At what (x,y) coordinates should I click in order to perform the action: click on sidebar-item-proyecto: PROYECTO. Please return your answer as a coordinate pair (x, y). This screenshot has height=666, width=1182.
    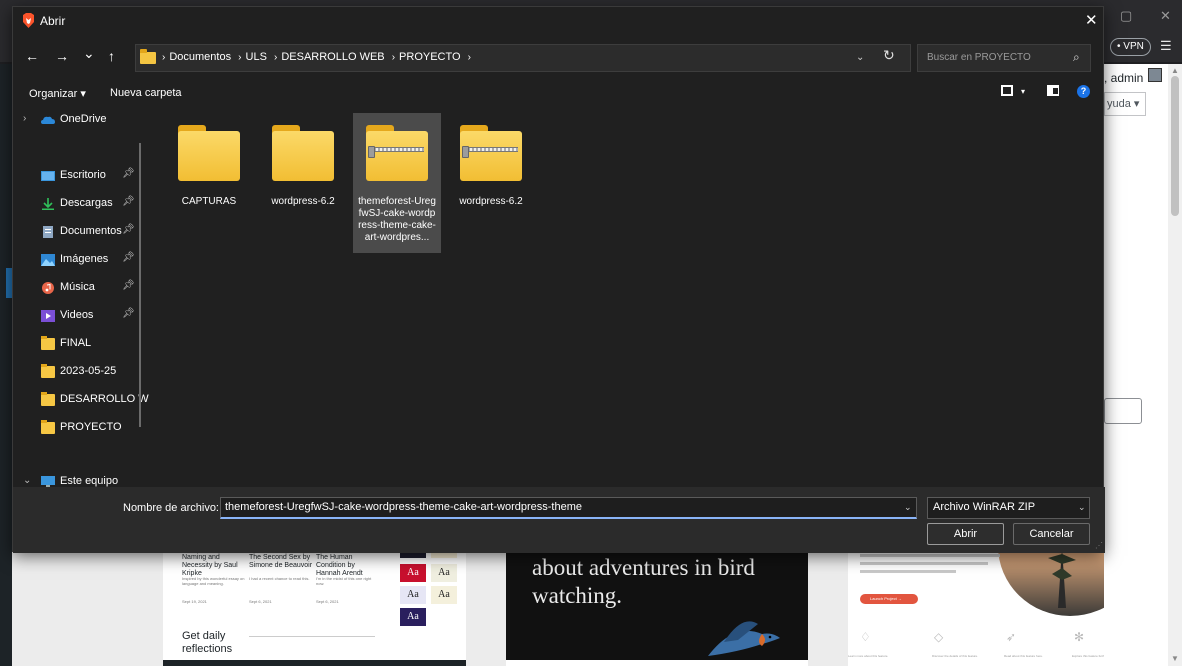
    Looking at the image, I should click on (75, 428).